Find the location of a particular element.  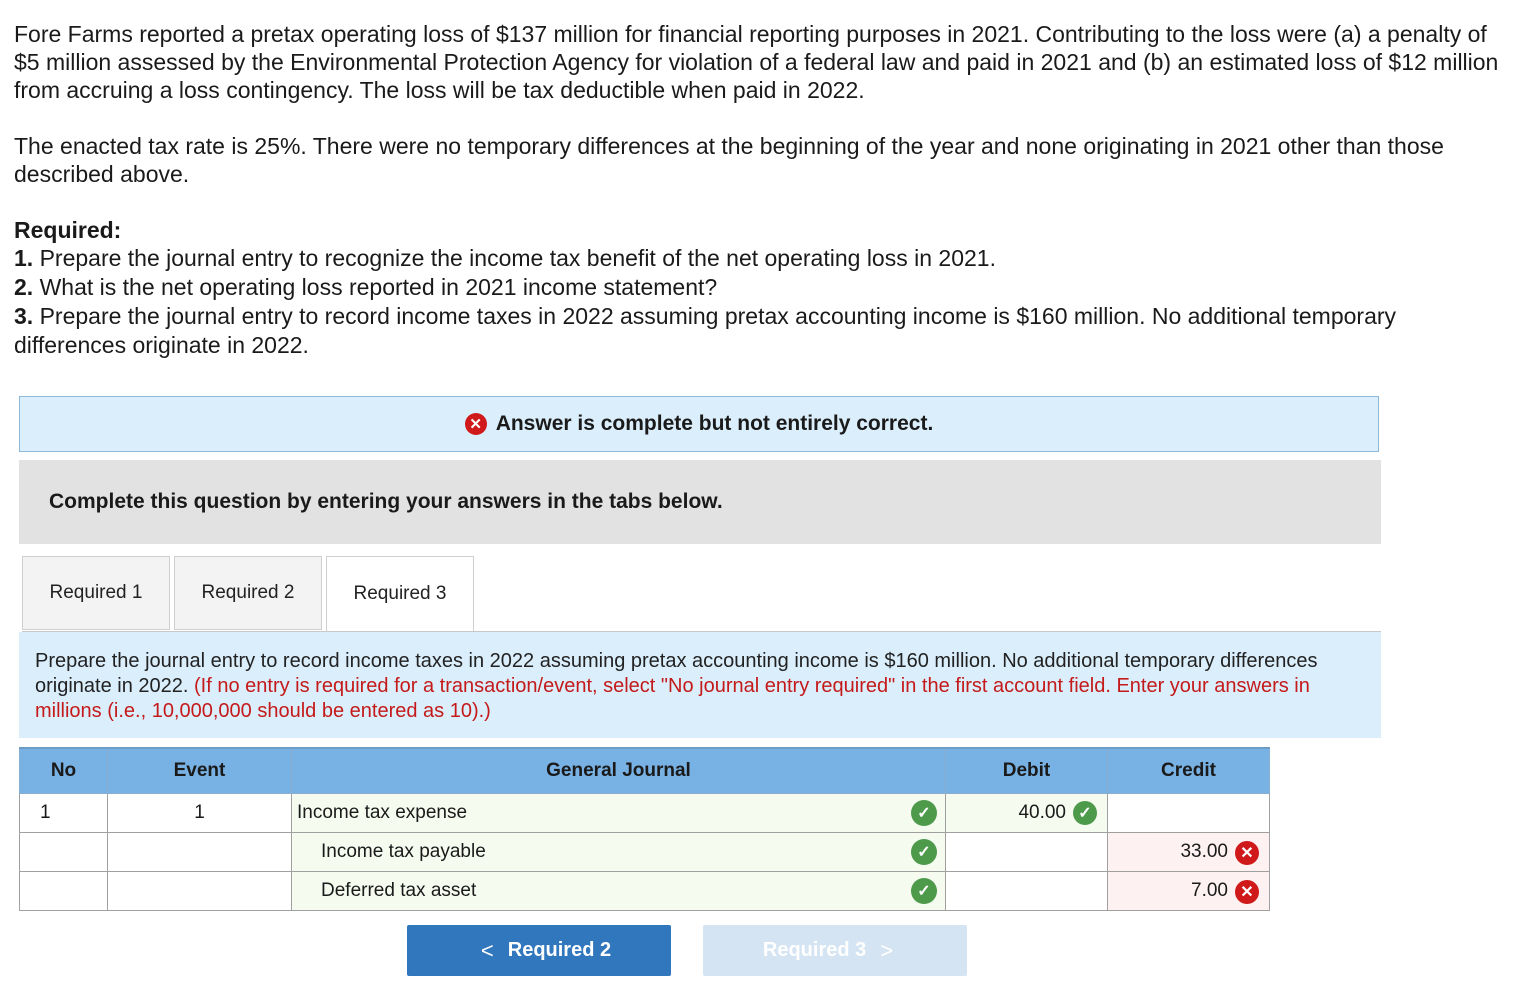

credit-value: 7.00 is located at coordinates (1209, 890).